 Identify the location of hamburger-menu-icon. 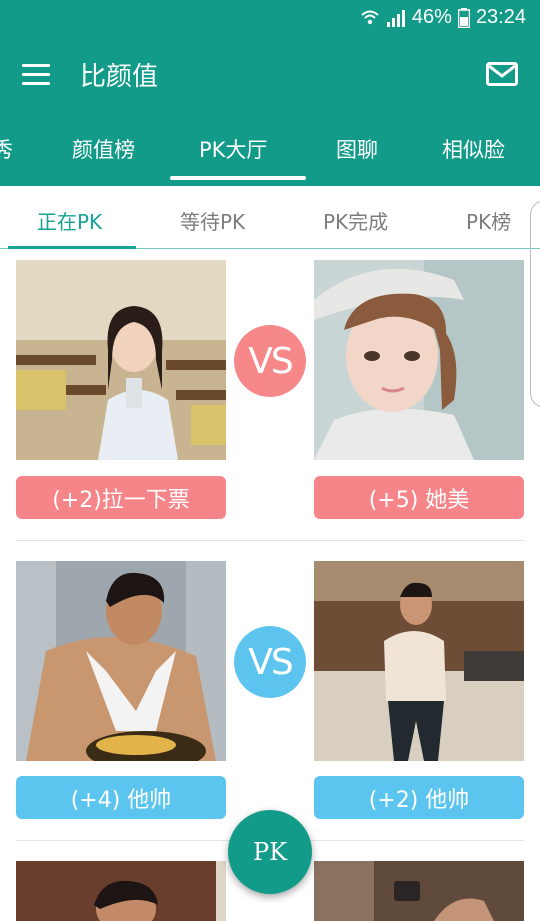
(36, 75).